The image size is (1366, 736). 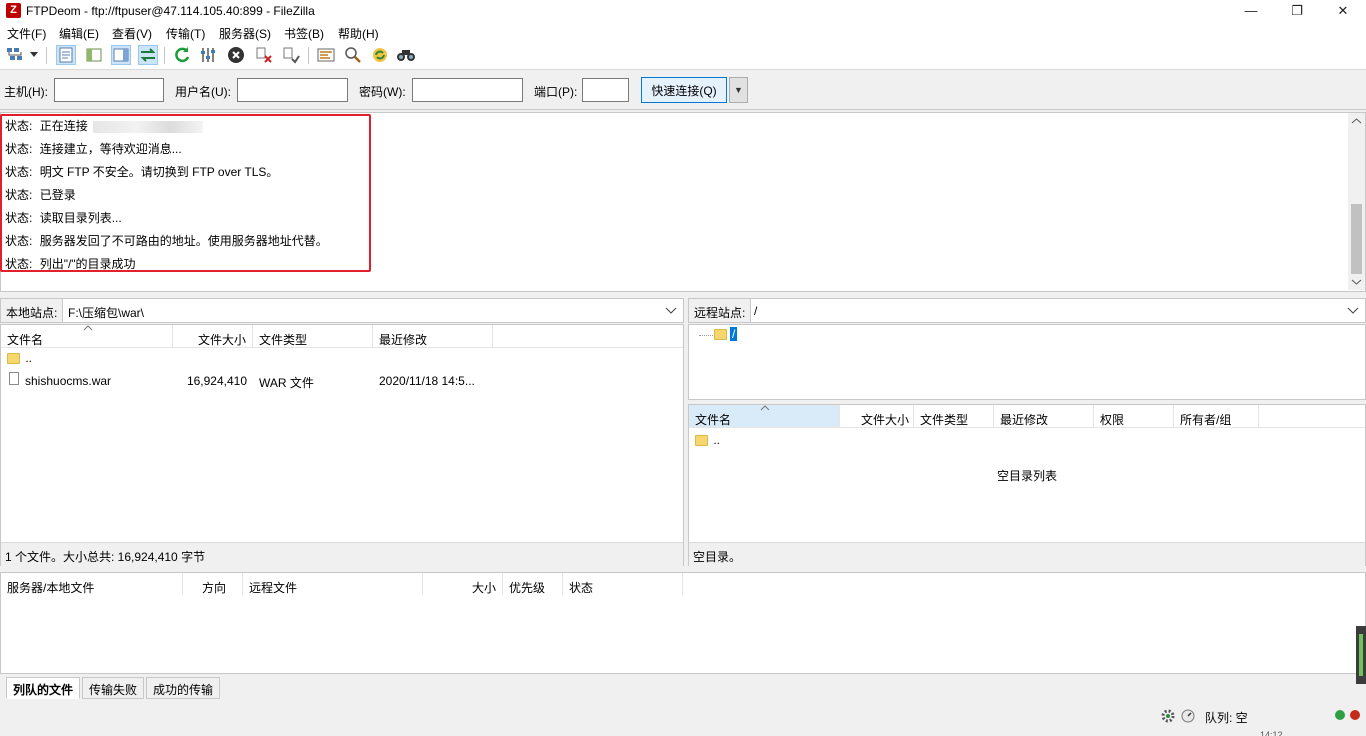 What do you see at coordinates (1188, 716) in the screenshot?
I see `speed-limit-icon` at bounding box center [1188, 716].